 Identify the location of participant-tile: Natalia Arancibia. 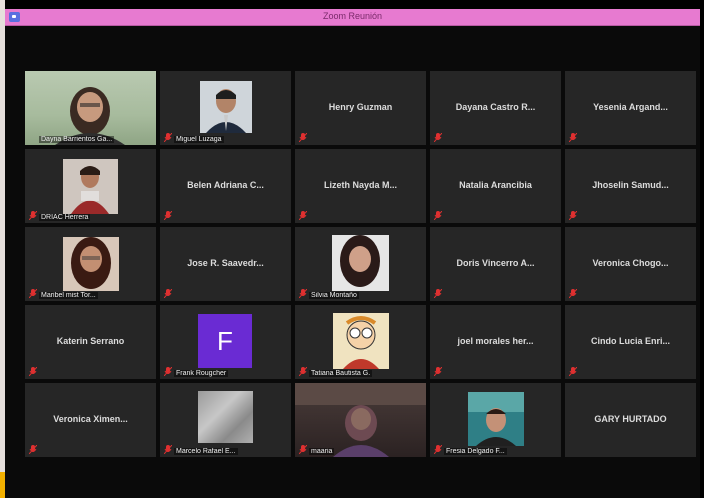
(495, 186).